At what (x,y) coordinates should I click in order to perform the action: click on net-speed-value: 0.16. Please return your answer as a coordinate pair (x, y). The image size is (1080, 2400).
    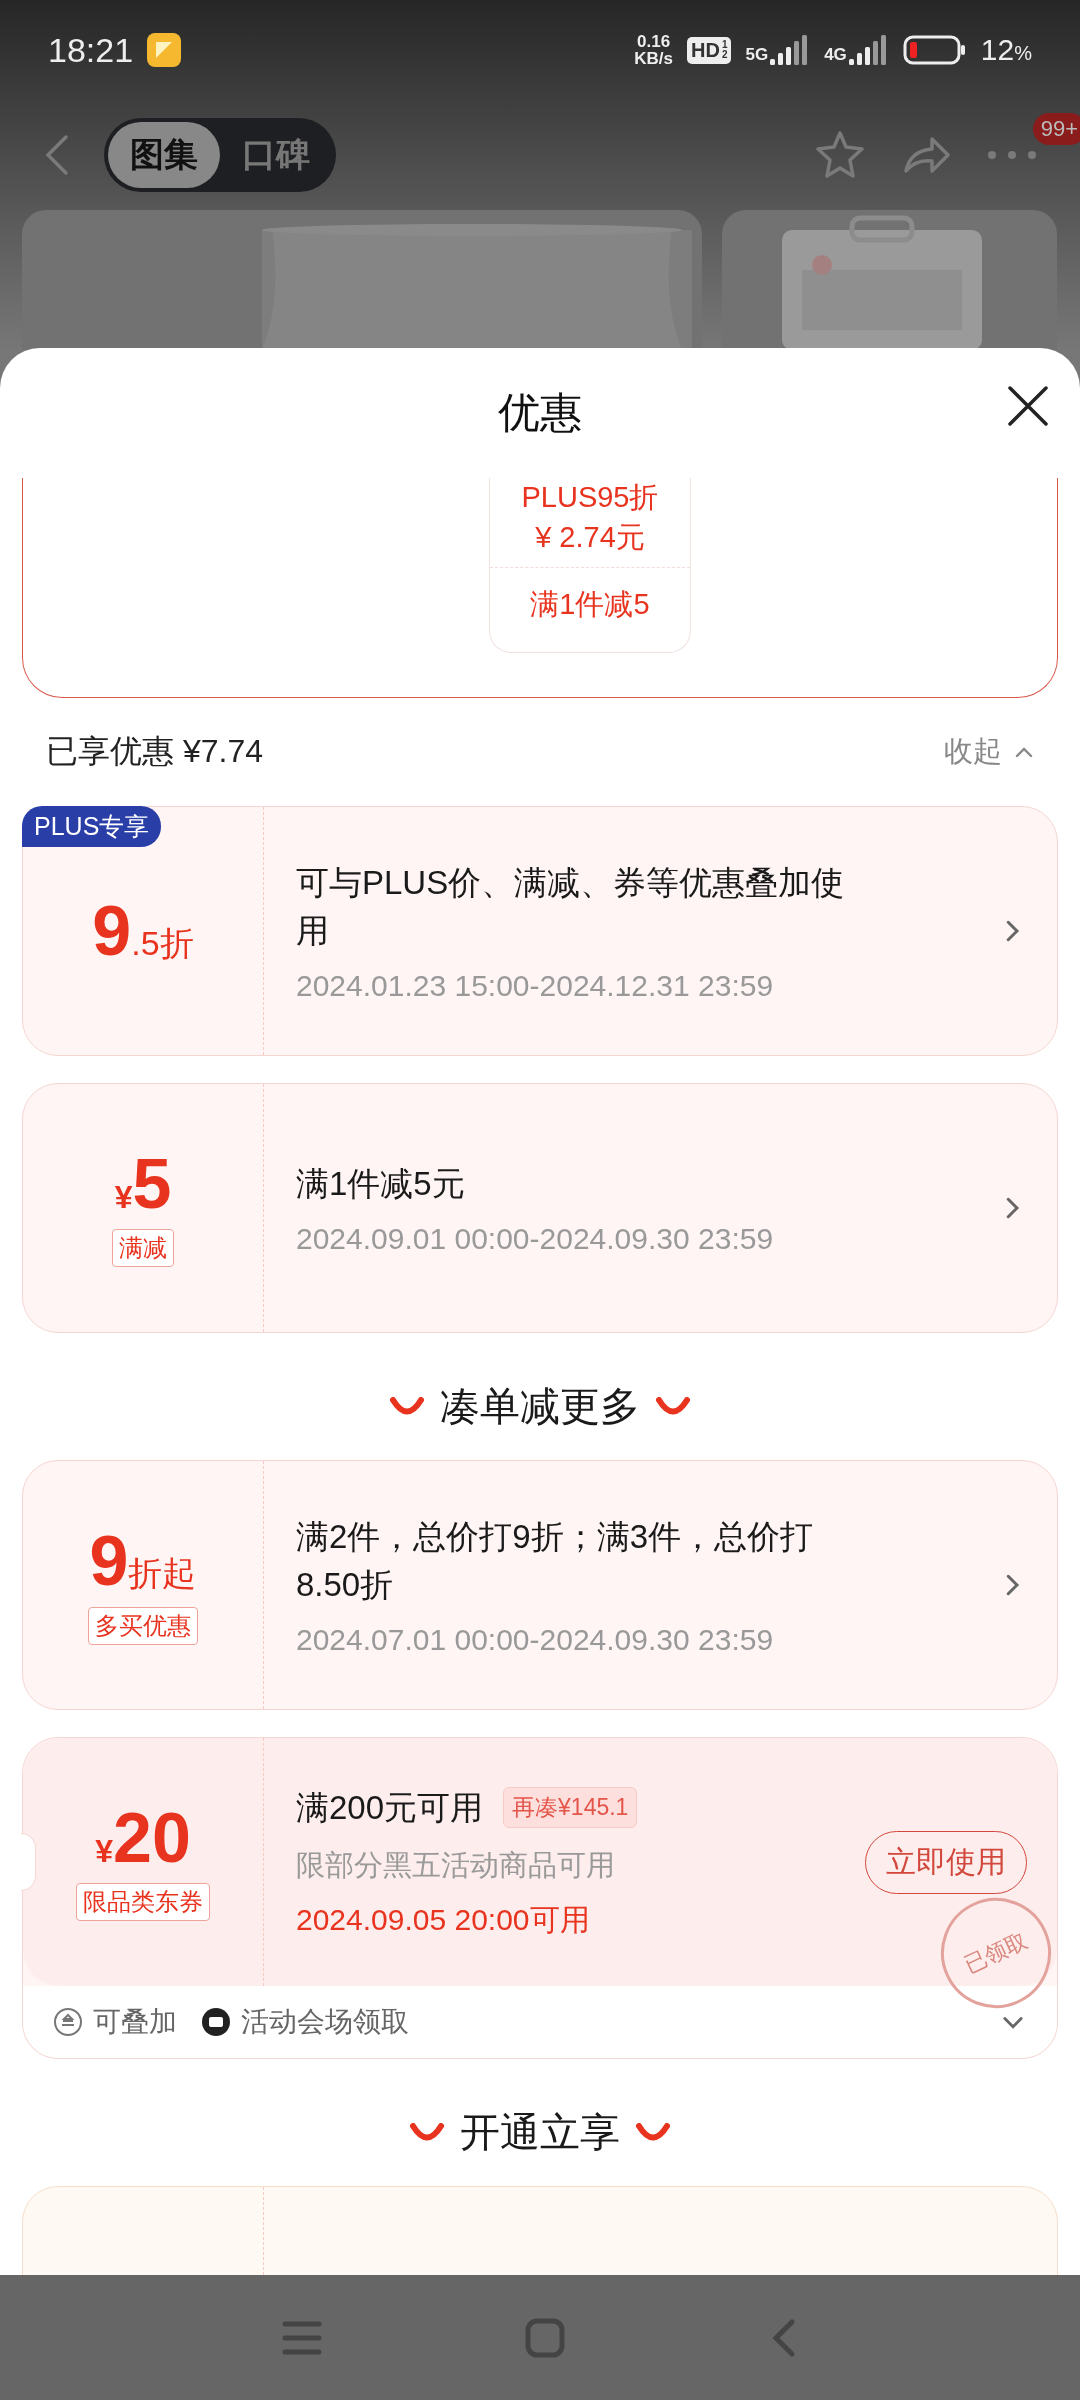
    Looking at the image, I should click on (654, 41).